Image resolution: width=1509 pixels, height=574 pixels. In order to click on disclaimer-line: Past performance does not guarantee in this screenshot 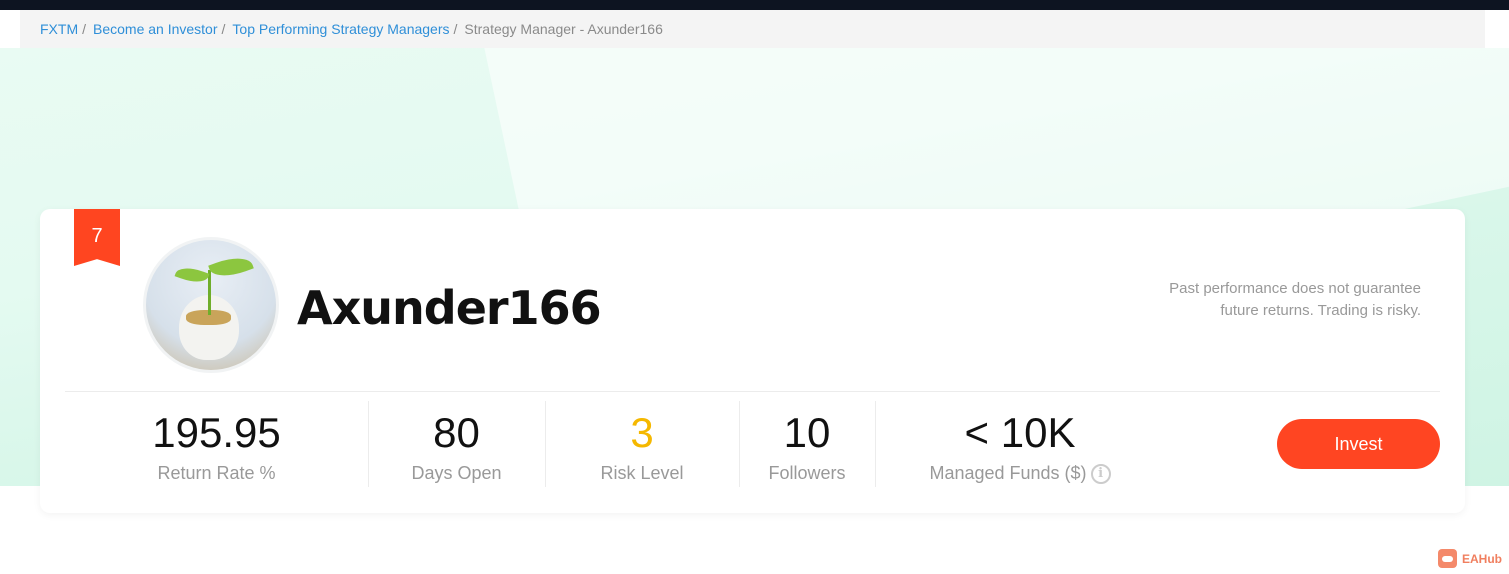, I will do `click(1295, 288)`.